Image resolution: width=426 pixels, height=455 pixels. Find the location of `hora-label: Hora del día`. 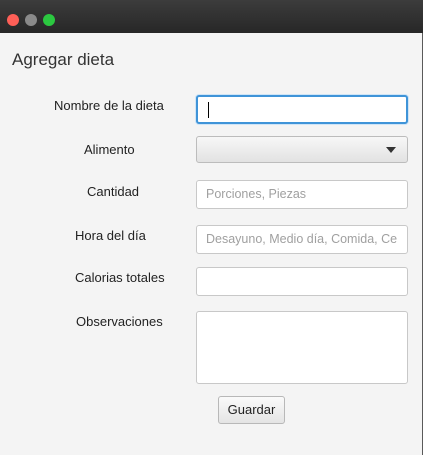

hora-label: Hora del día is located at coordinates (110, 235).